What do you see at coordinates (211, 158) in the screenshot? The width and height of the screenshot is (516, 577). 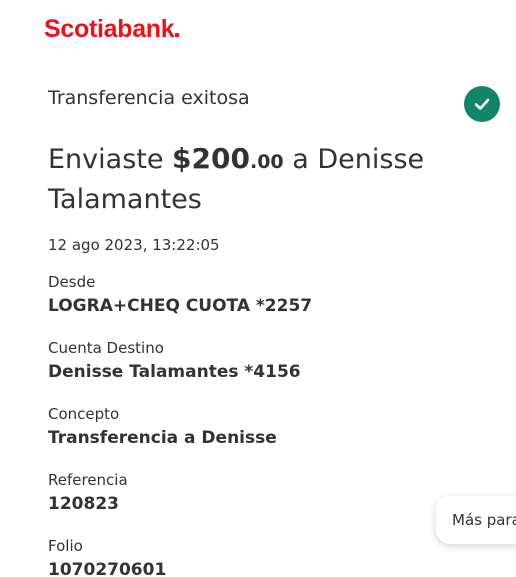 I see `amount-main: $200` at bounding box center [211, 158].